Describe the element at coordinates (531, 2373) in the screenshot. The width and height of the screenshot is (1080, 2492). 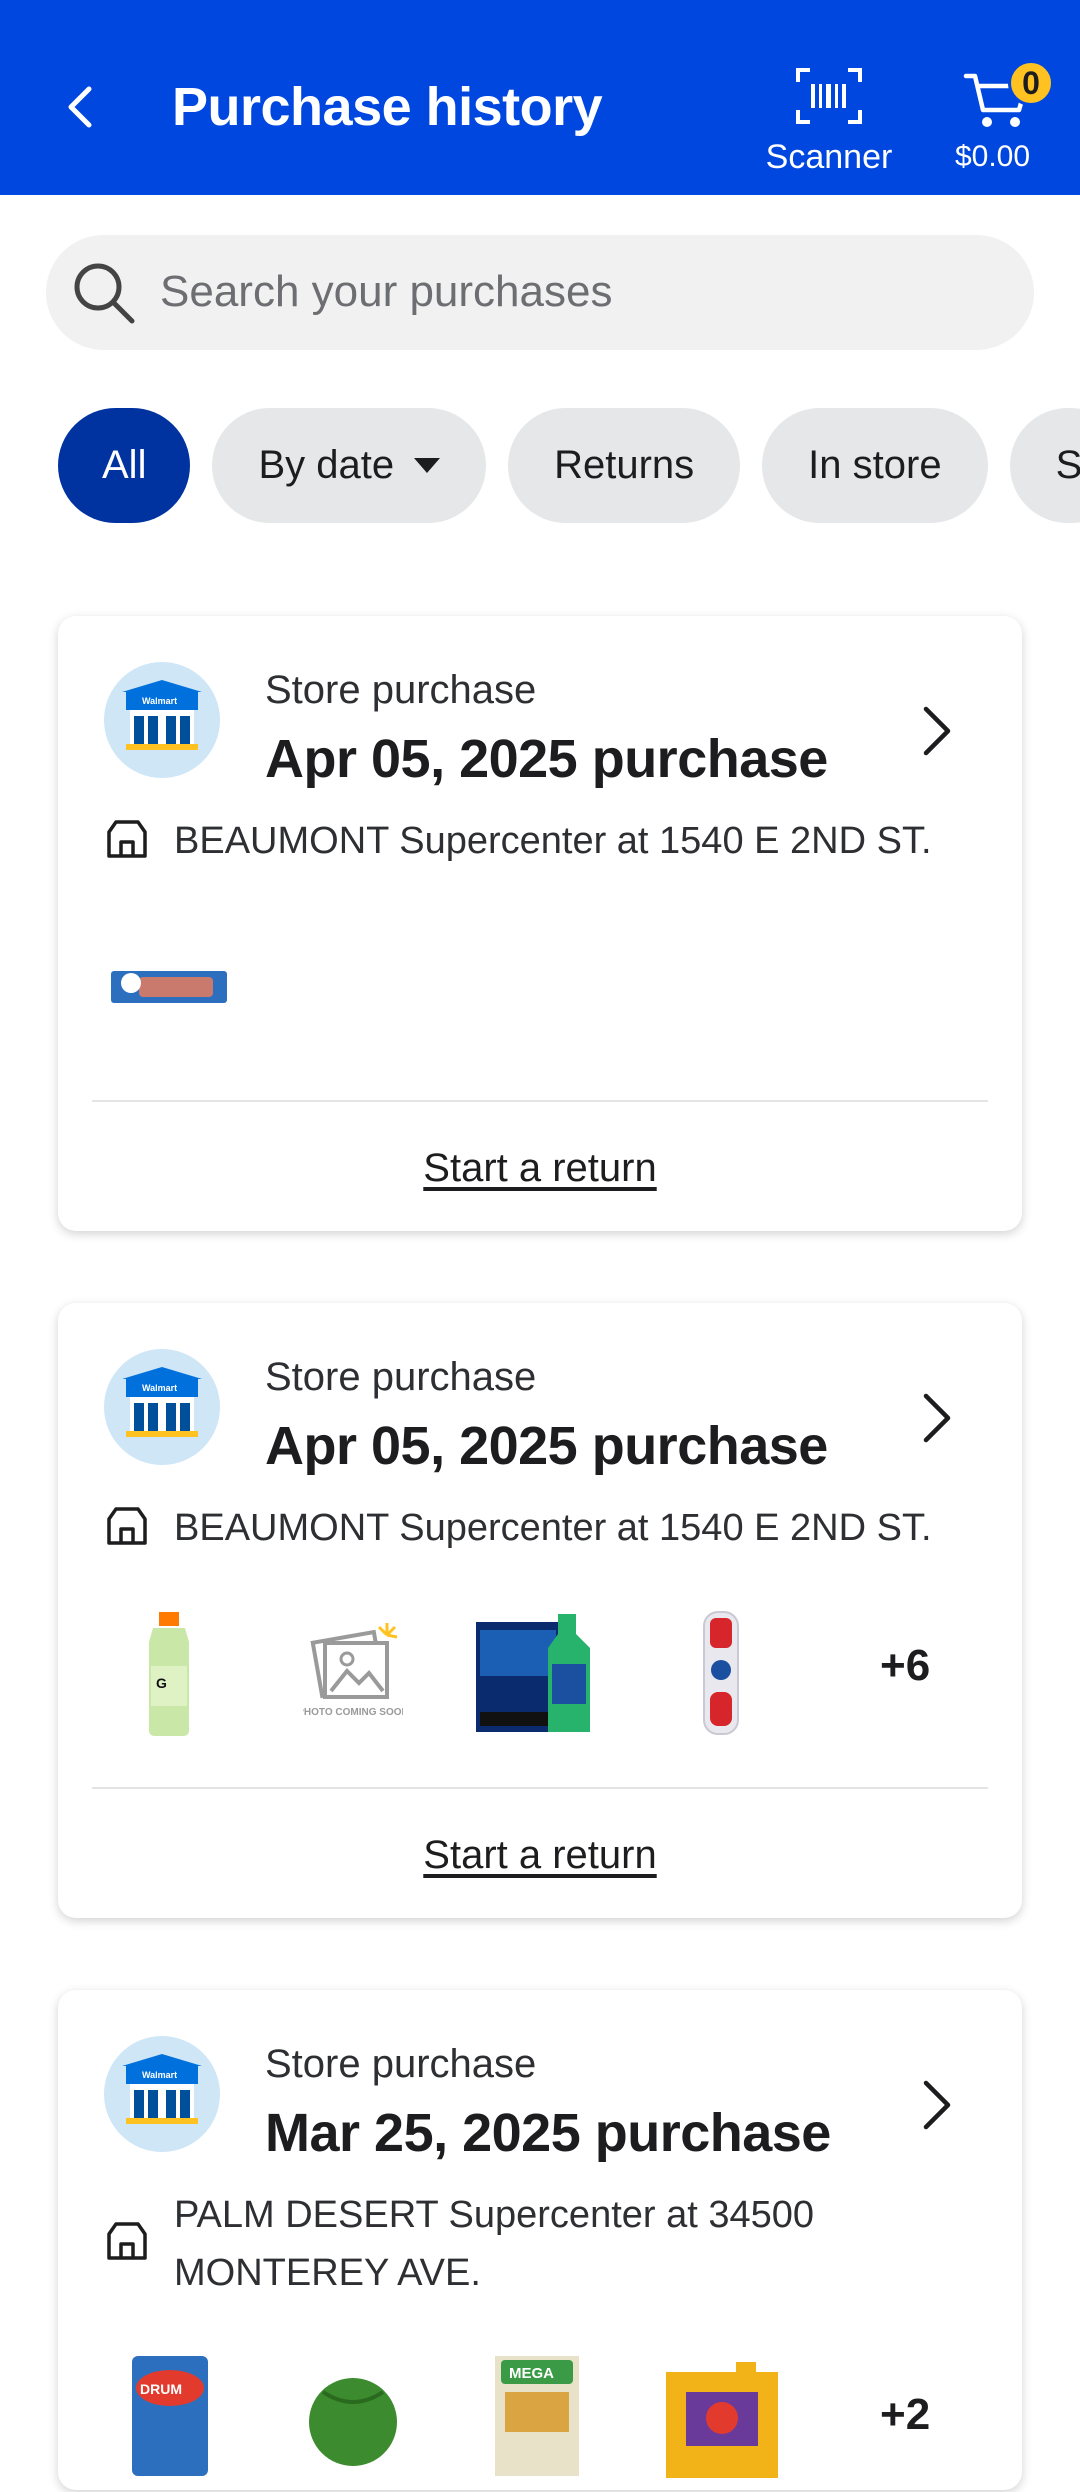
I see `svg-text: MEGA` at that location.